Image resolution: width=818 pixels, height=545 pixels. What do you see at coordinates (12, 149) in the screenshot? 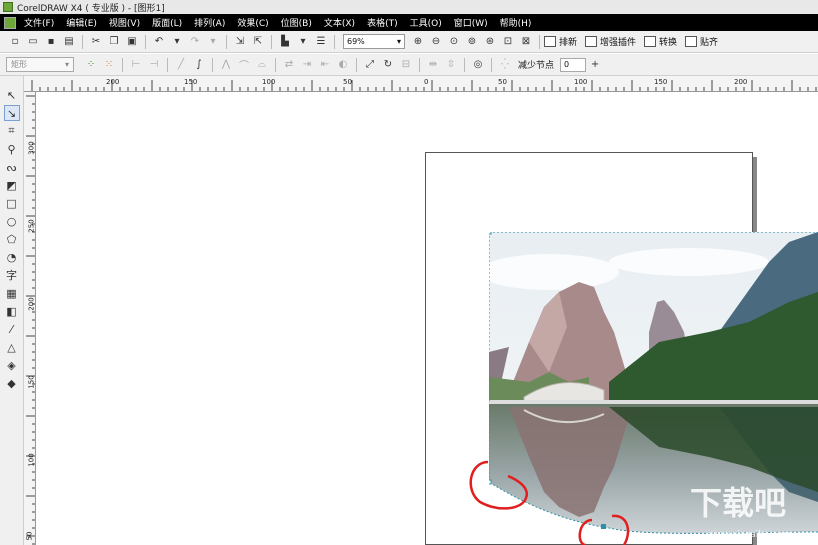
I see `zoom-tool-icon: ⚲` at bounding box center [12, 149].